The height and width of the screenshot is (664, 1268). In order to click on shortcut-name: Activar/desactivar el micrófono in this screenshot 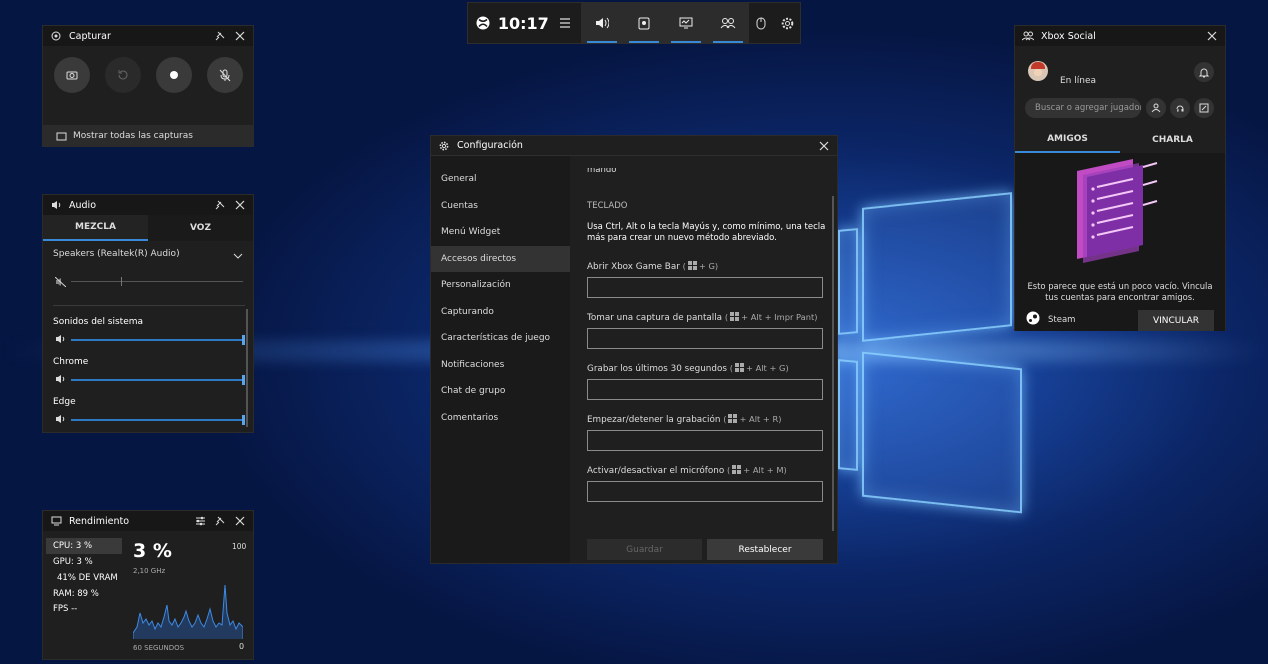, I will do `click(656, 471)`.